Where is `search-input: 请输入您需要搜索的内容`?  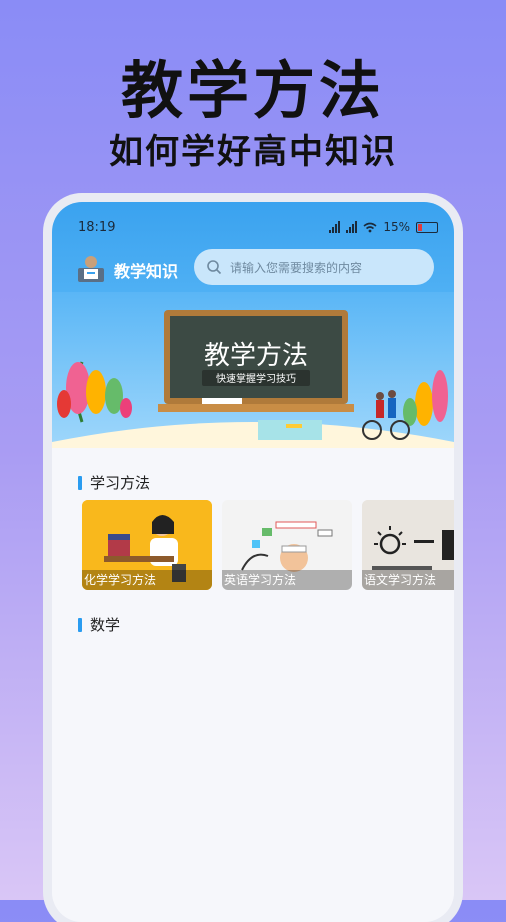
search-input: 请输入您需要搜索的内容 is located at coordinates (314, 267).